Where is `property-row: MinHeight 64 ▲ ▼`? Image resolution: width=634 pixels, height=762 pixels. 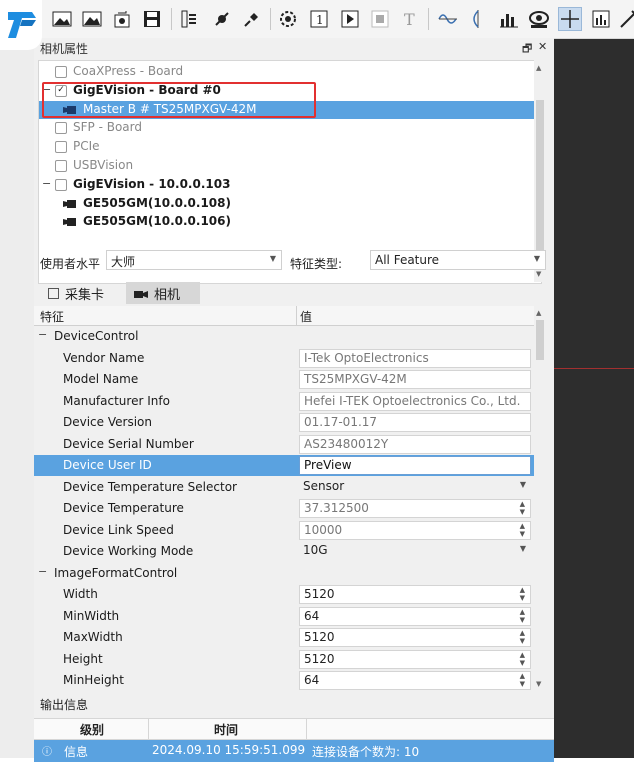
property-row: MinHeight 64 ▲ ▼ is located at coordinates (284, 680).